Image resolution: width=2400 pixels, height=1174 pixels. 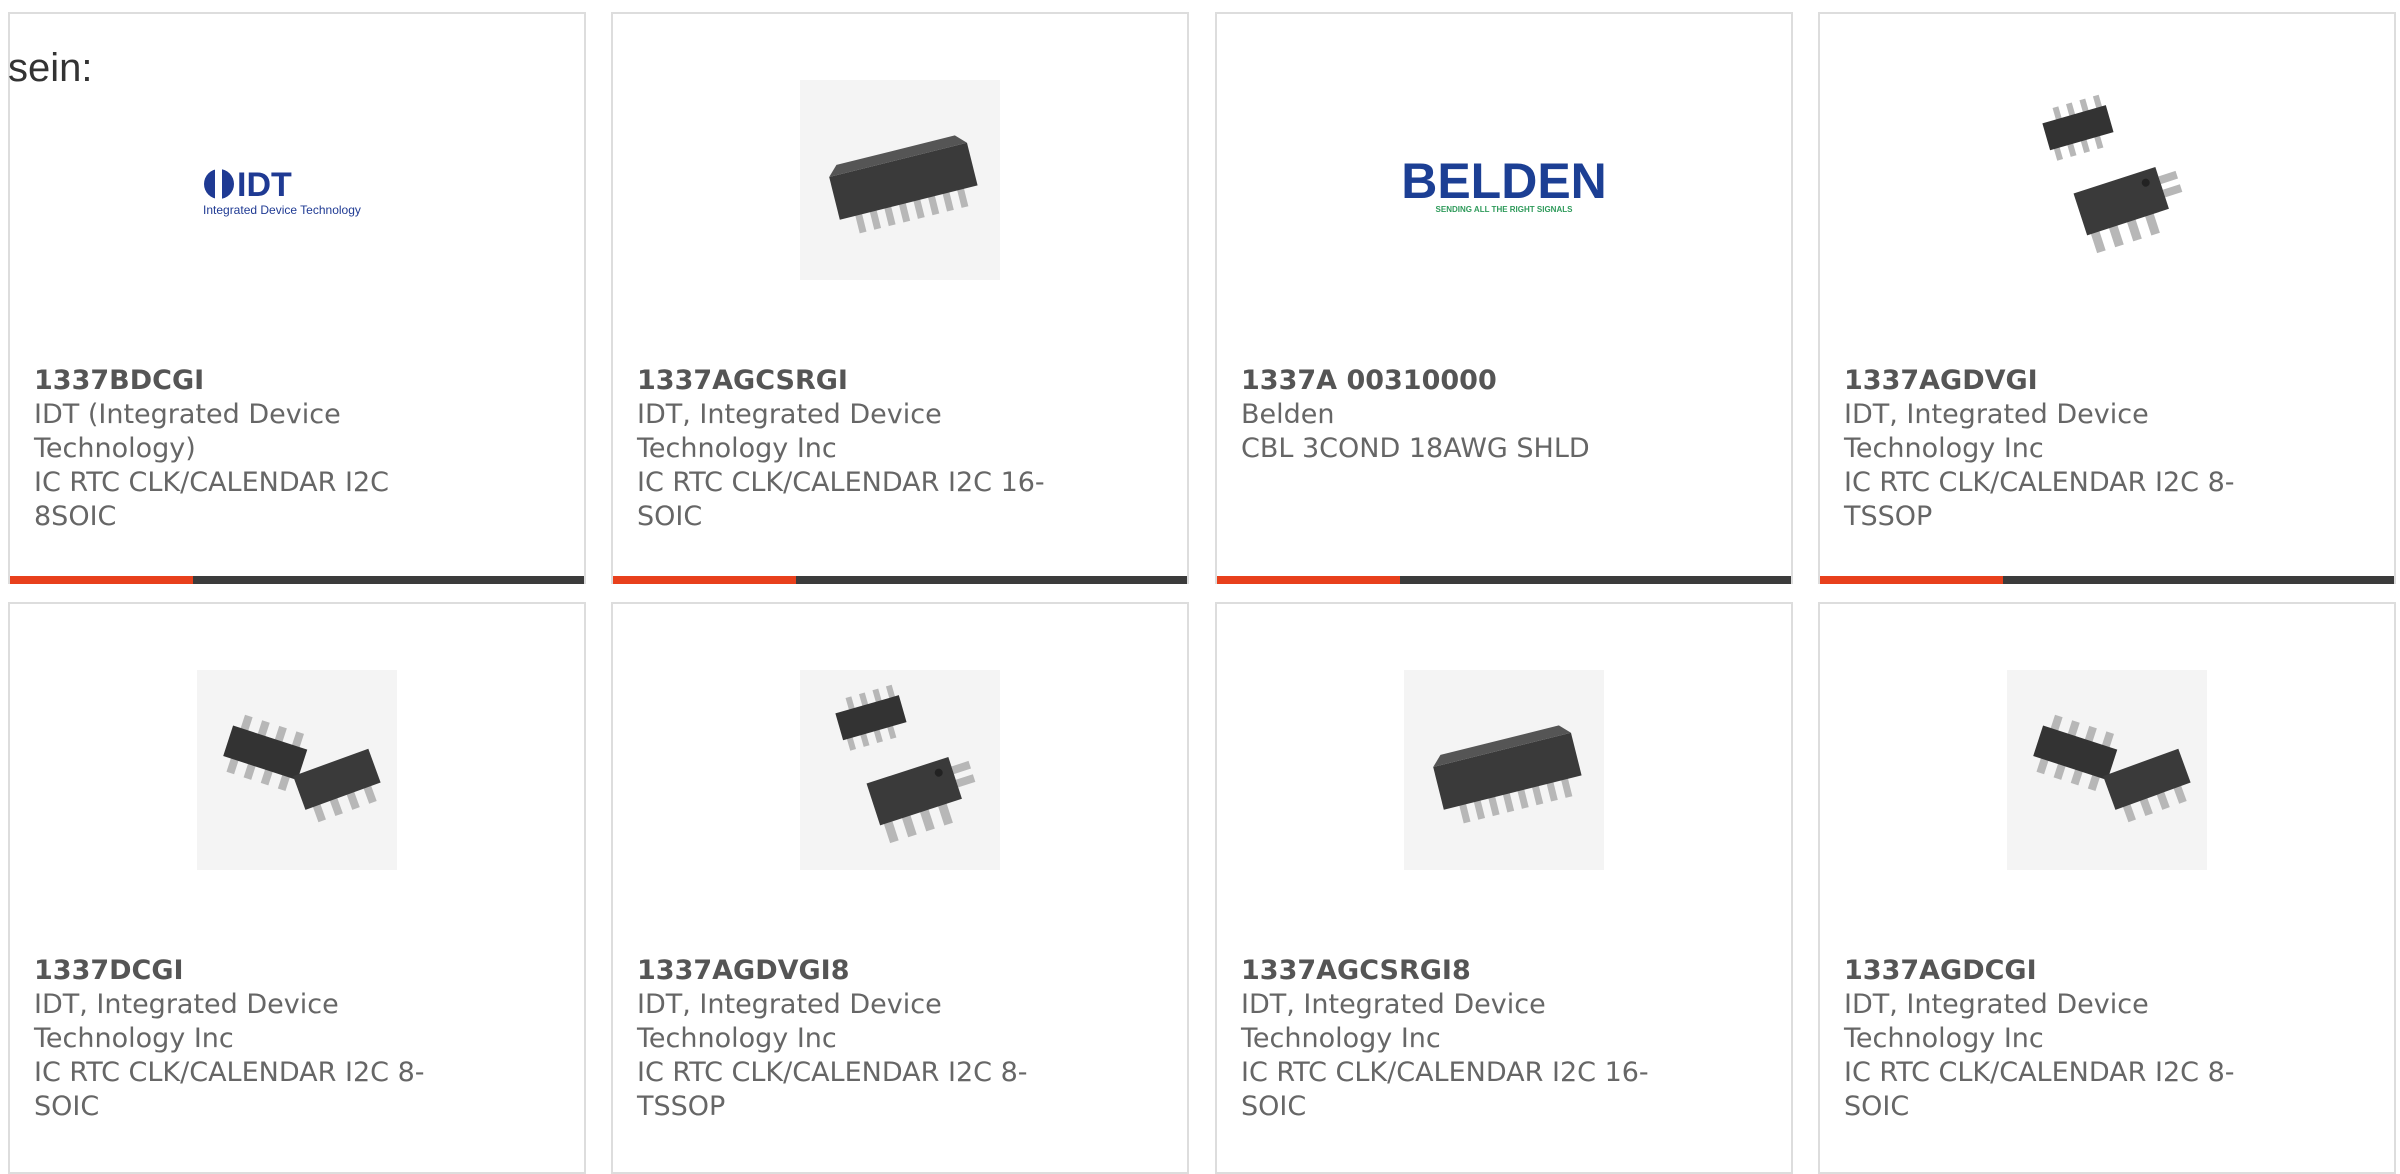 What do you see at coordinates (1369, 381) in the screenshot?
I see `part-number: 1337A 00310000` at bounding box center [1369, 381].